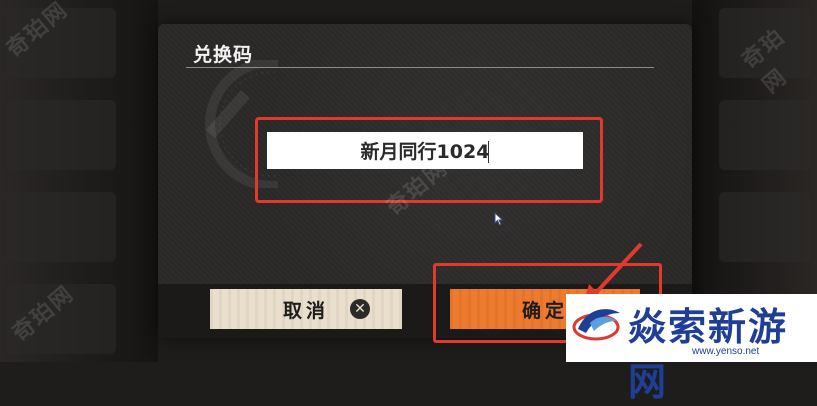  I want to click on dialog-title: 兑换码, so click(223, 55).